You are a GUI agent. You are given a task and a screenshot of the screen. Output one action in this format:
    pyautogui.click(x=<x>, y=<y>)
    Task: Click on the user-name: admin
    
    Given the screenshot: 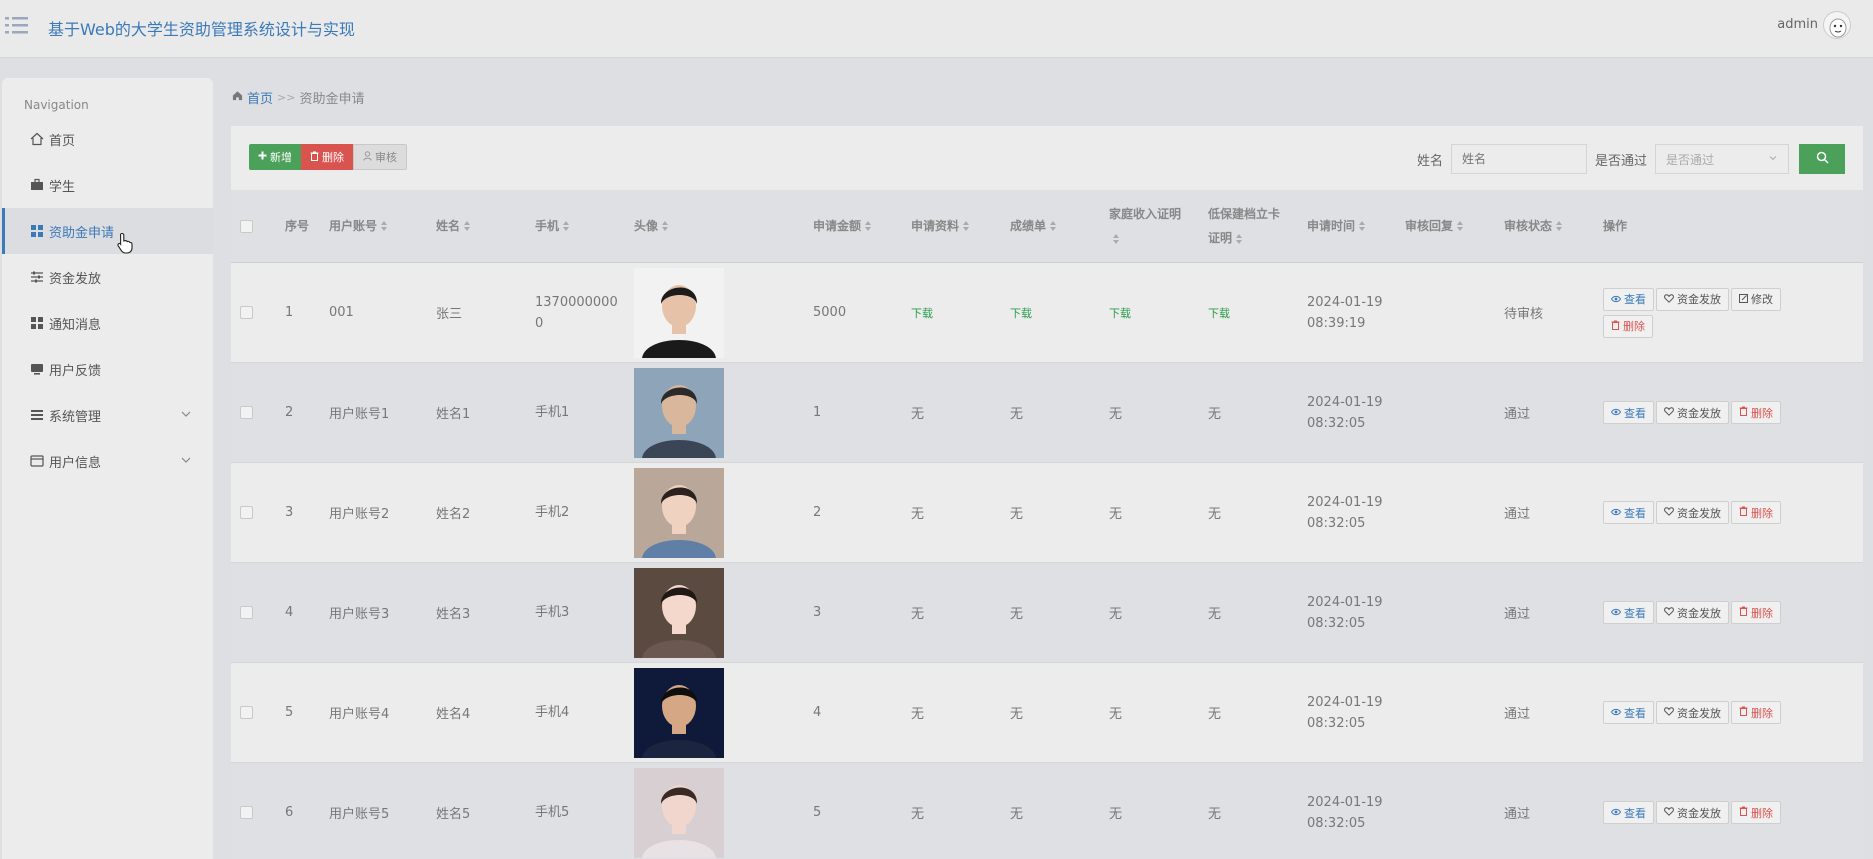 What is the action you would take?
    pyautogui.click(x=1797, y=24)
    